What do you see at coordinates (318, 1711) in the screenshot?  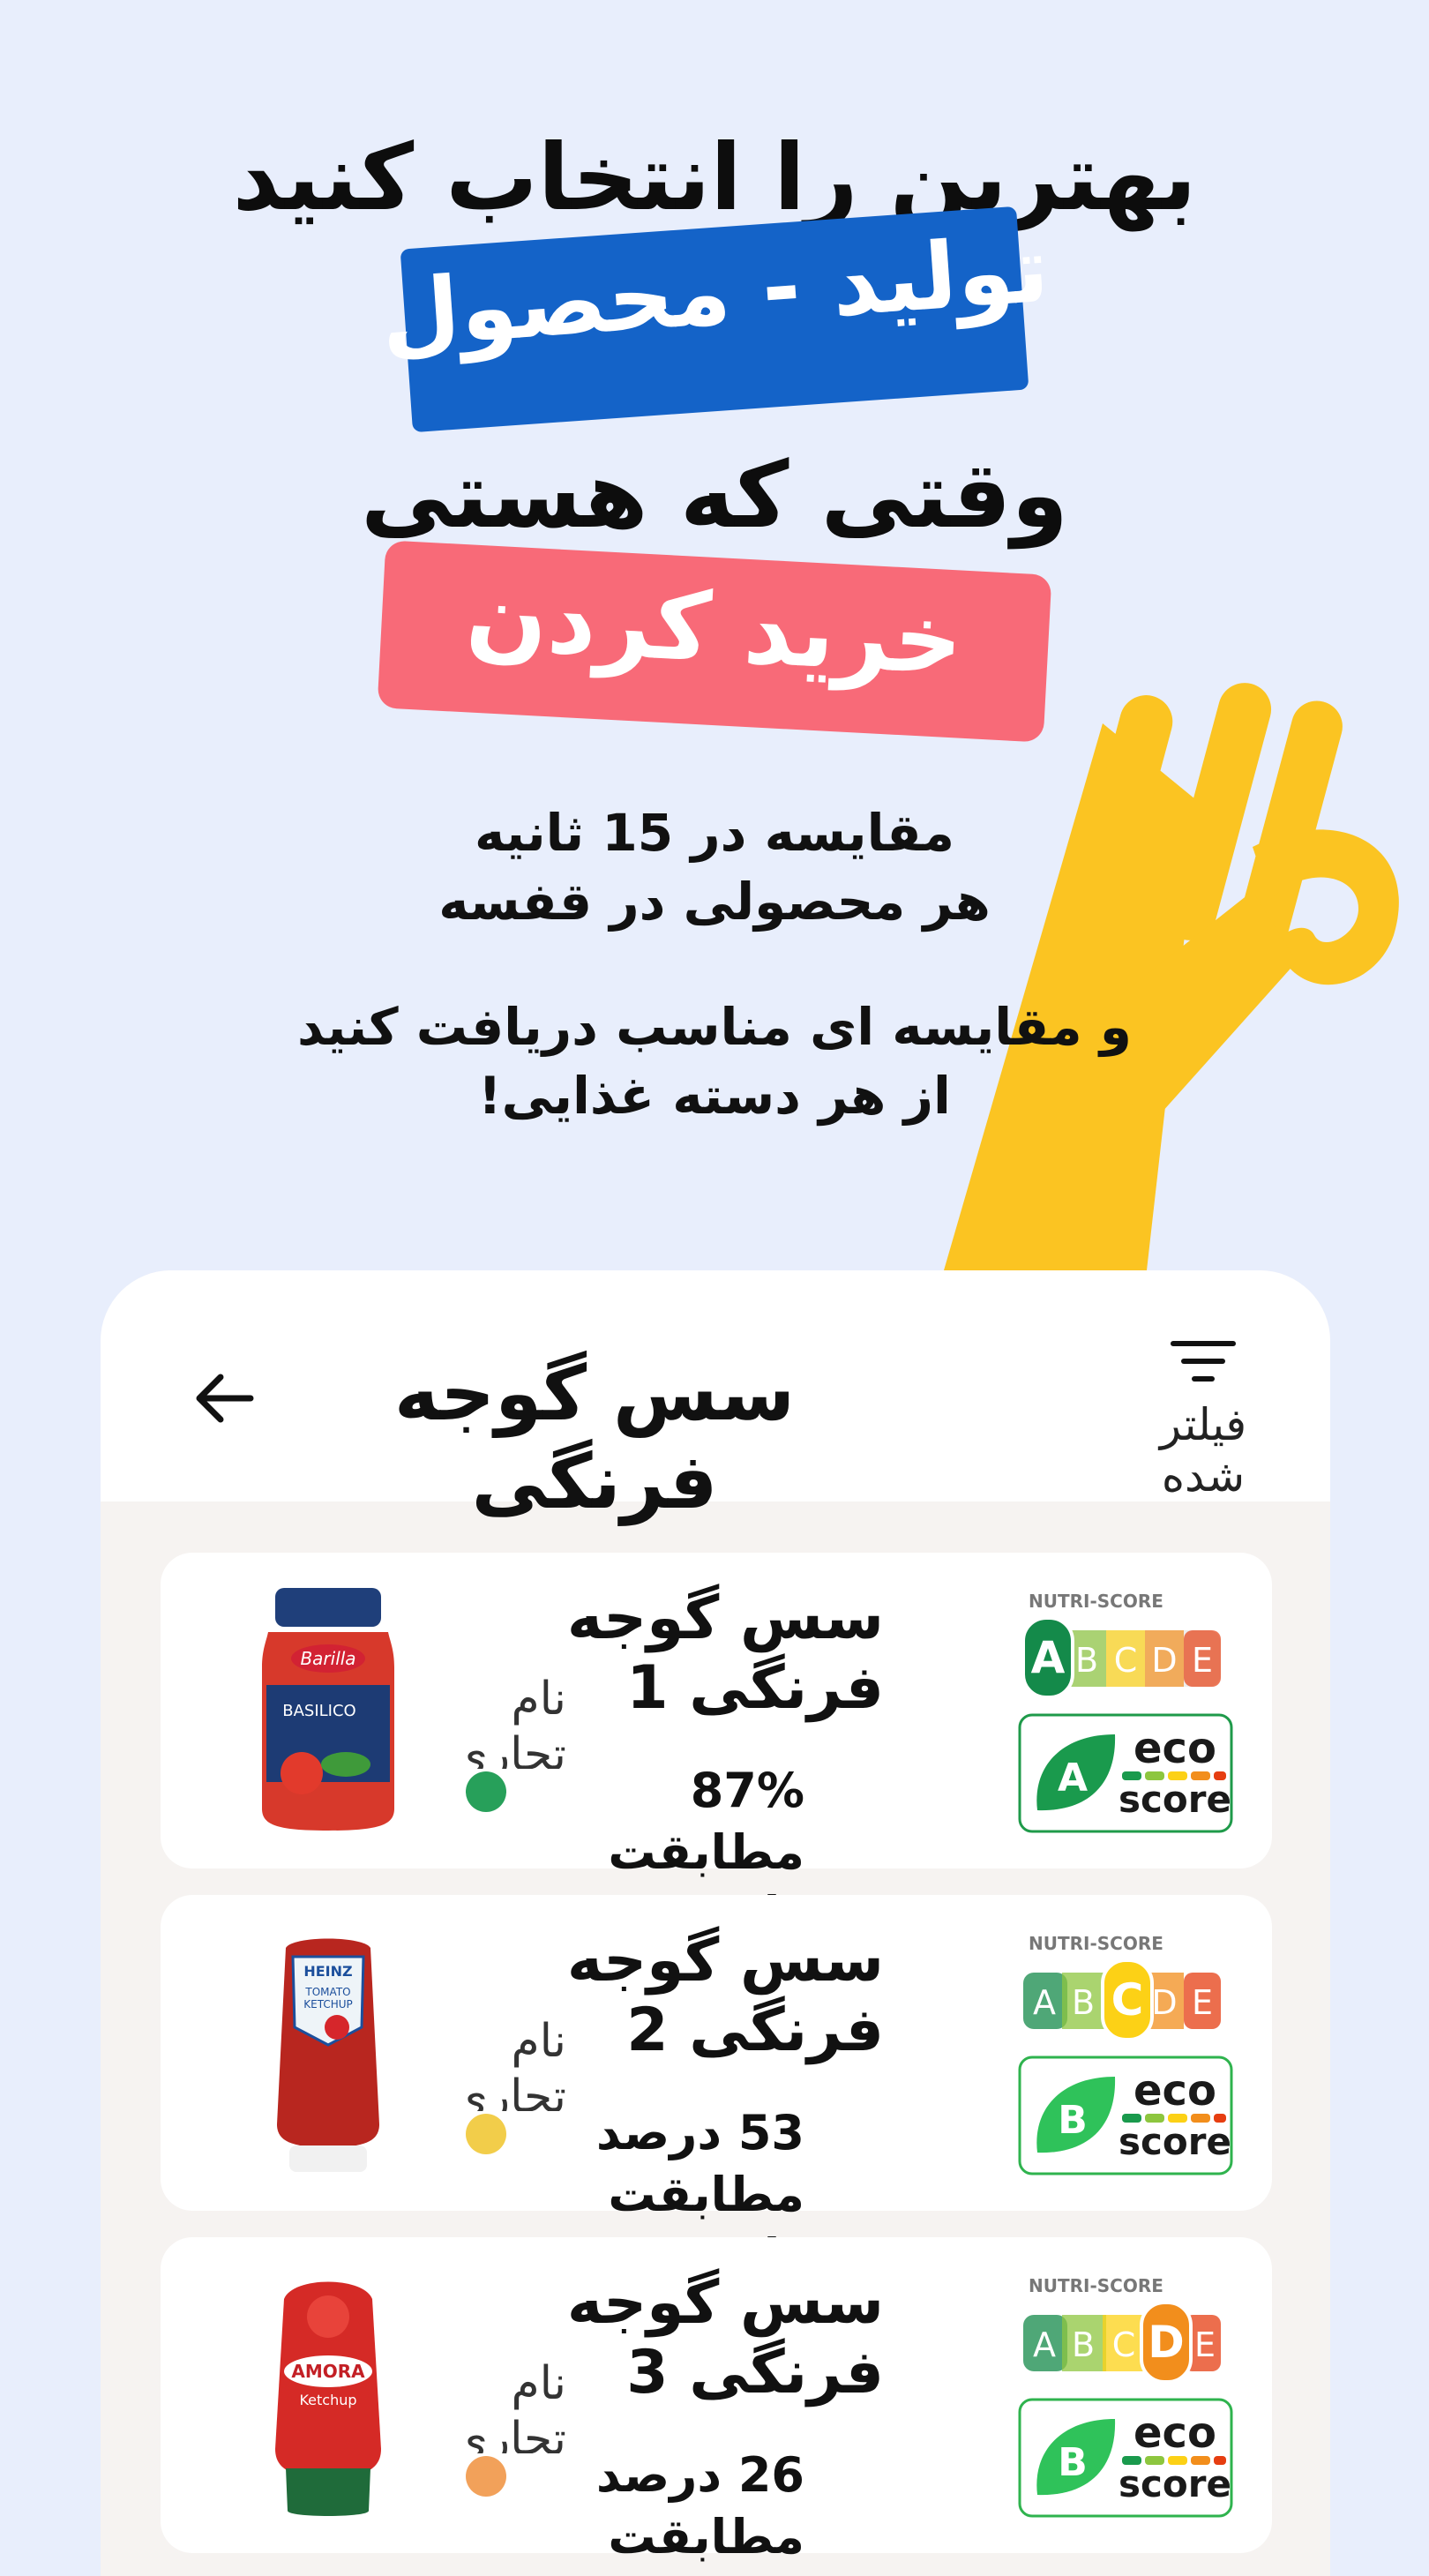 I see `svg-text: BASILICO` at bounding box center [318, 1711].